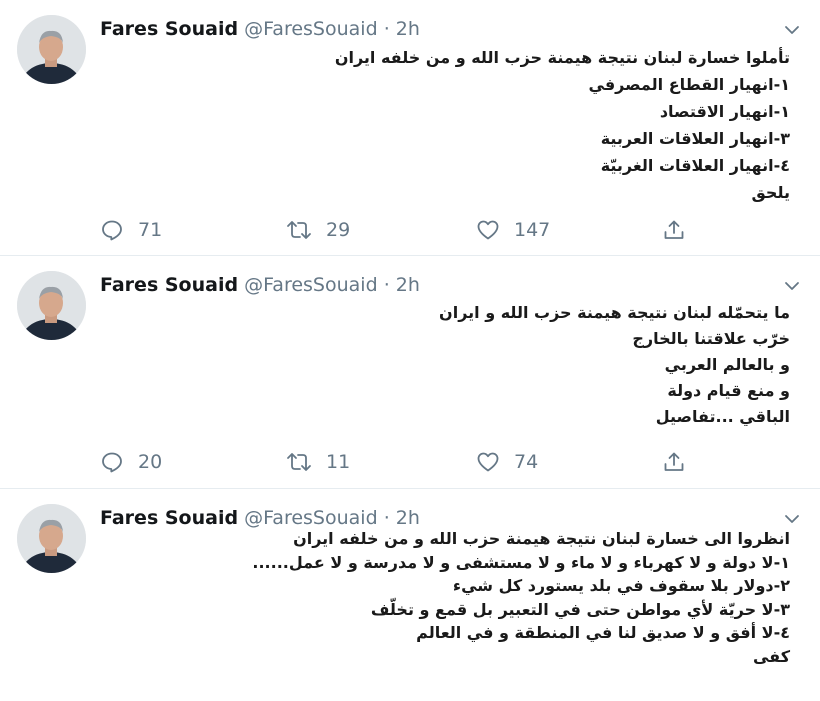  Describe the element at coordinates (695, 165) in the screenshot. I see `tweet-text-line: ٤-انهيار العلاقات الغربيّة` at that location.